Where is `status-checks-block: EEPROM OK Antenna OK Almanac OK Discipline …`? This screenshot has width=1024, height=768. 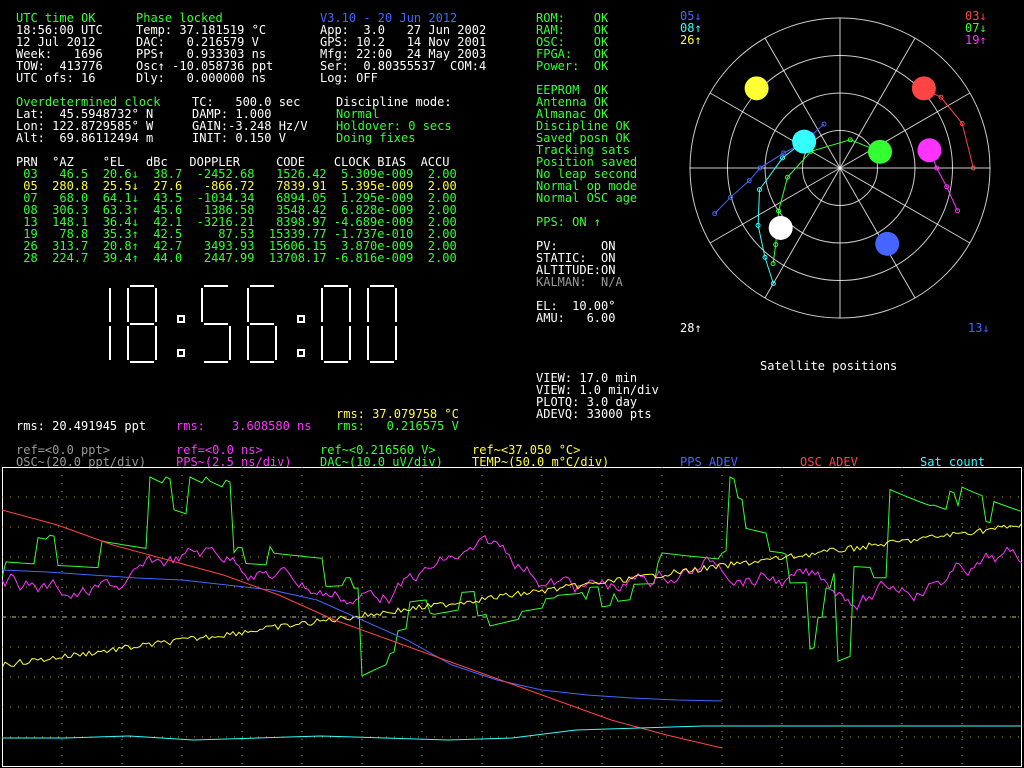
status-checks-block: EEPROM OK Antenna OK Almanac OK Discipline … is located at coordinates (586, 144).